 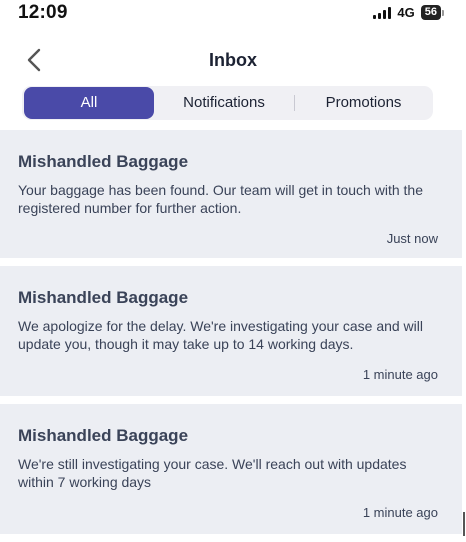 I want to click on tab-notifications: Notifications, so click(x=224, y=103).